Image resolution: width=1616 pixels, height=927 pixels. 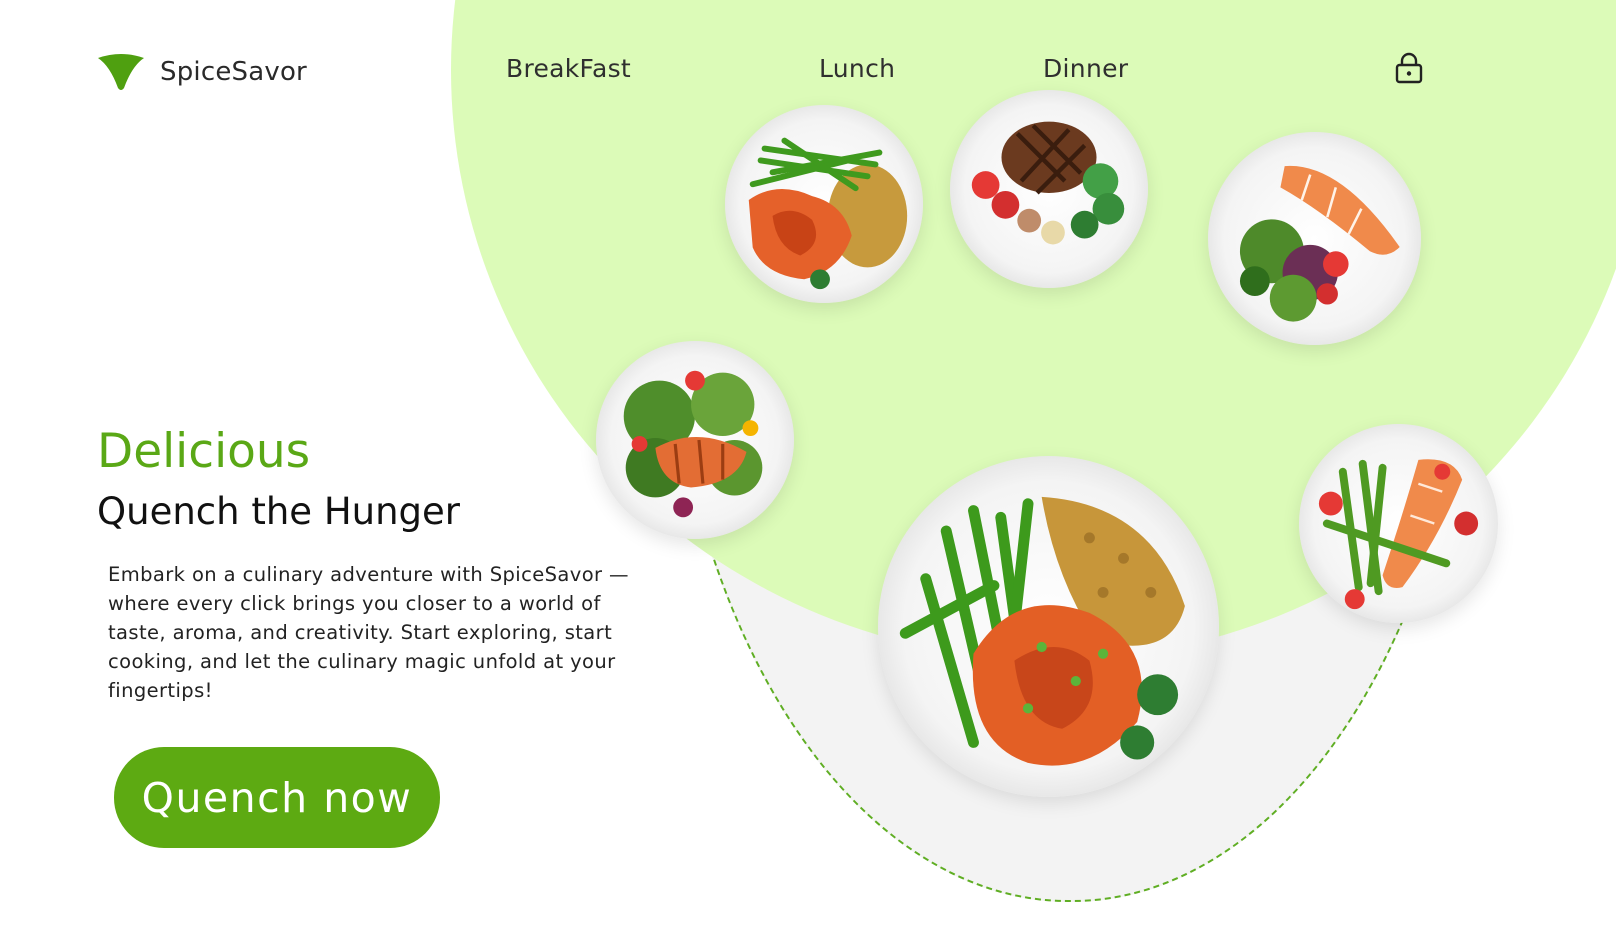 What do you see at coordinates (121, 72) in the screenshot?
I see `leaf-logo-icon` at bounding box center [121, 72].